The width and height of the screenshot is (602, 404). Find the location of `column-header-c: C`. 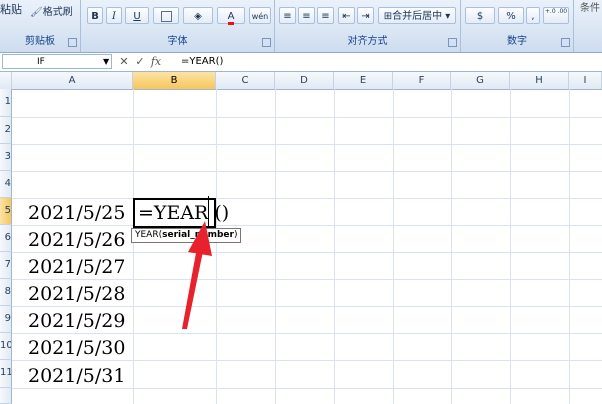

column-header-c: C is located at coordinates (245, 80).